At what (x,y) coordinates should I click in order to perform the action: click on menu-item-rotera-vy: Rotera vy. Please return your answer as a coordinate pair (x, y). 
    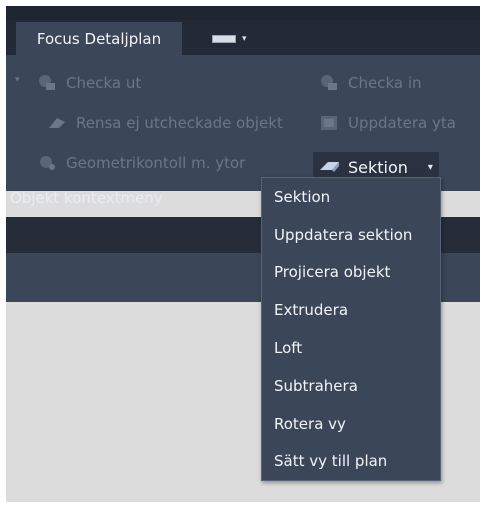
    Looking at the image, I should click on (351, 424).